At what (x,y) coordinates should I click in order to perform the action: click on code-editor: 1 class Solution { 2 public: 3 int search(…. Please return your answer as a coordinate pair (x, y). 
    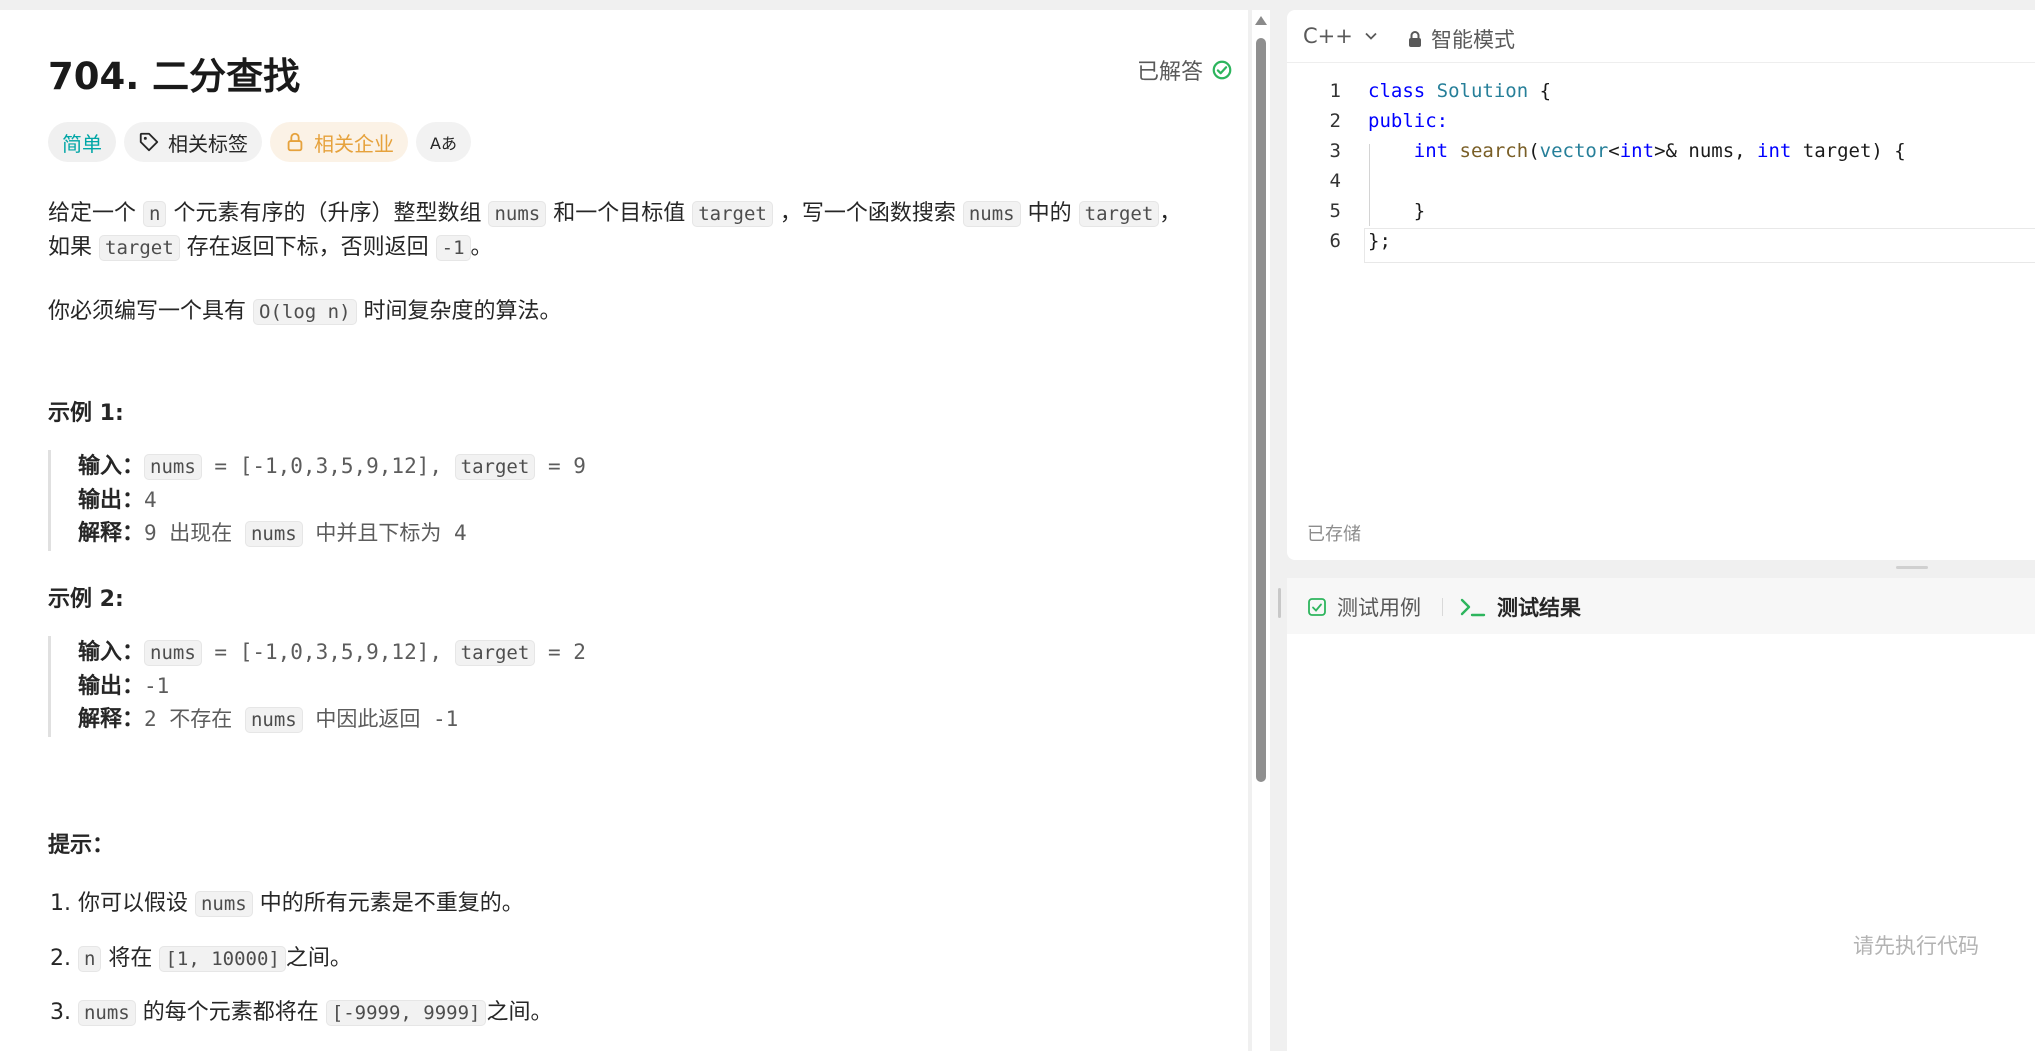
    Looking at the image, I should click on (1661, 166).